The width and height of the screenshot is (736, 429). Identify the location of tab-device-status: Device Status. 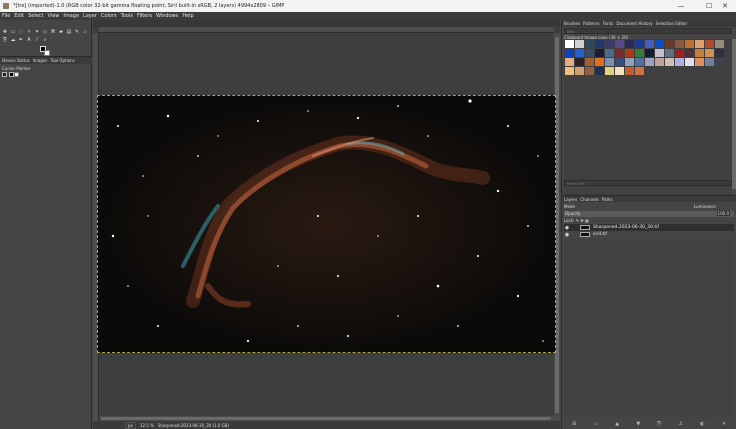
(16, 60).